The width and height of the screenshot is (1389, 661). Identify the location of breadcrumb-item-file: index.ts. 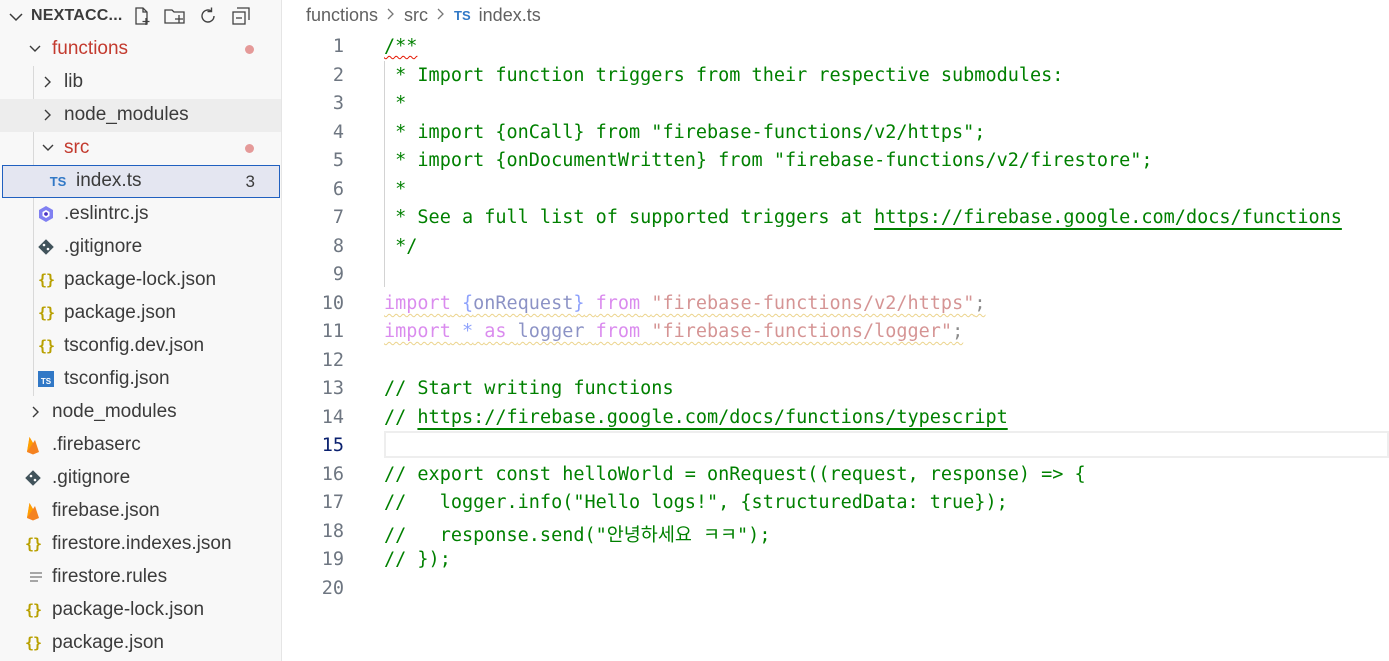
(510, 15).